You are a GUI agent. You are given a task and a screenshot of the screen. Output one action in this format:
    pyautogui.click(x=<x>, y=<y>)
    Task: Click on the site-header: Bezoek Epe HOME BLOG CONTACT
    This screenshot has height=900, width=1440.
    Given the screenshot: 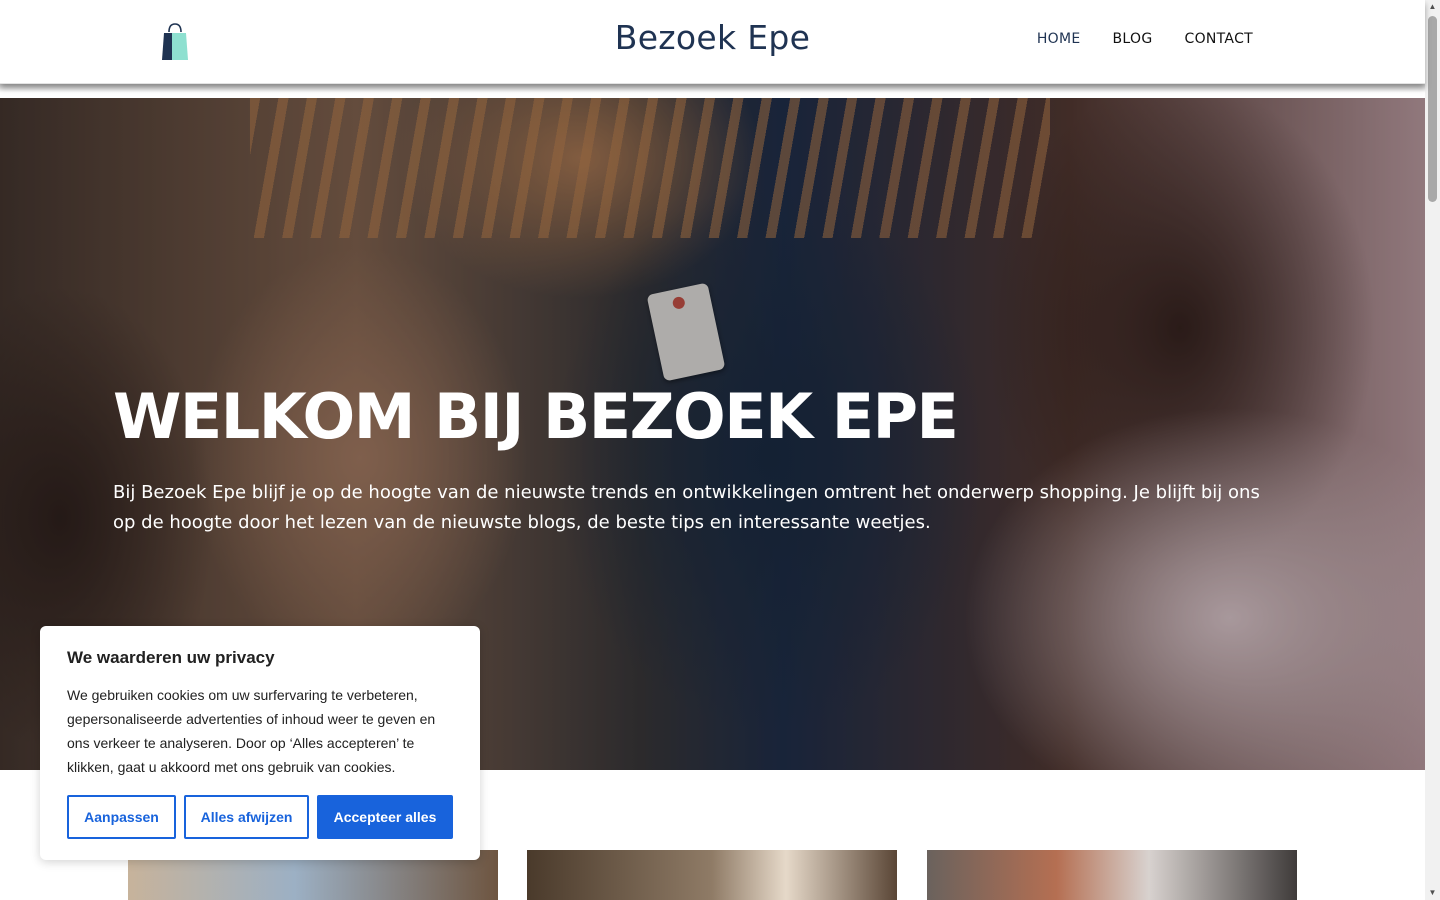 What is the action you would take?
    pyautogui.click(x=712, y=42)
    